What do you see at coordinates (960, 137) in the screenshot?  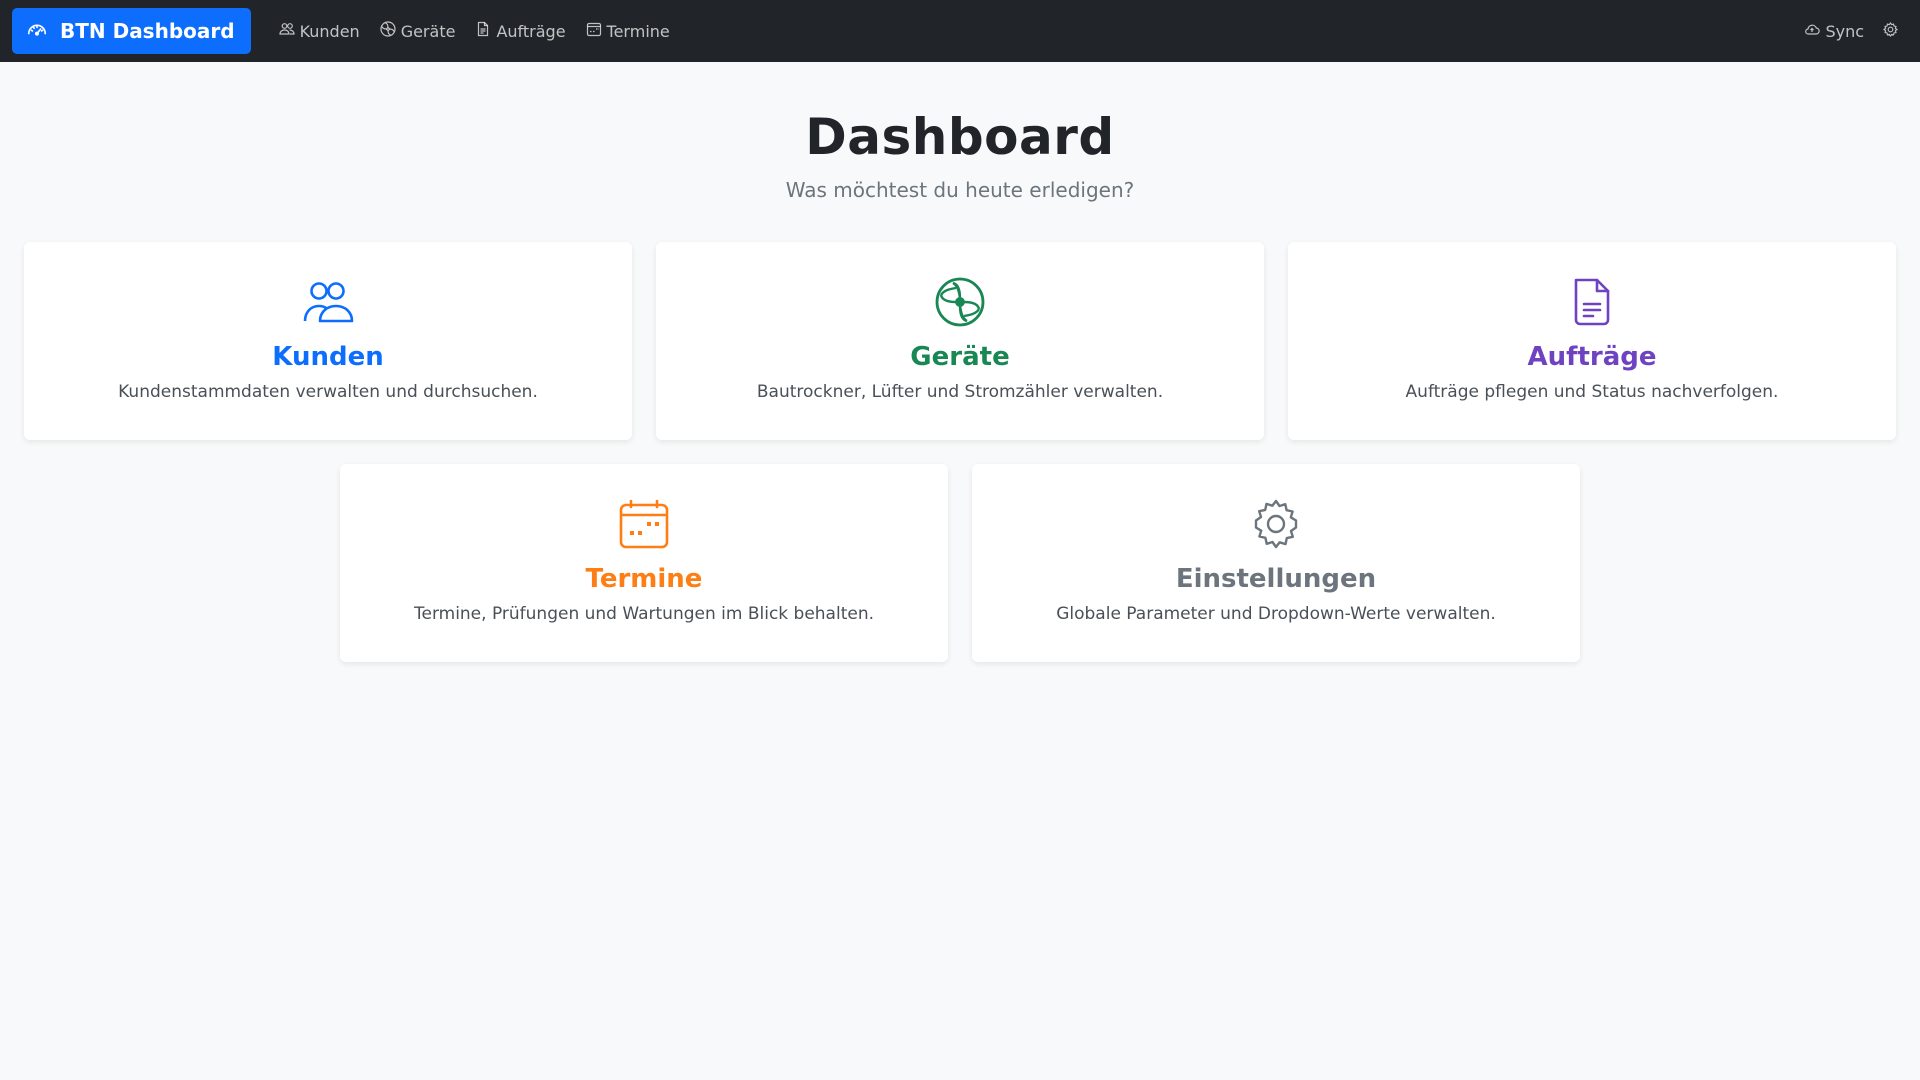 I see `page-title: Dashboard` at bounding box center [960, 137].